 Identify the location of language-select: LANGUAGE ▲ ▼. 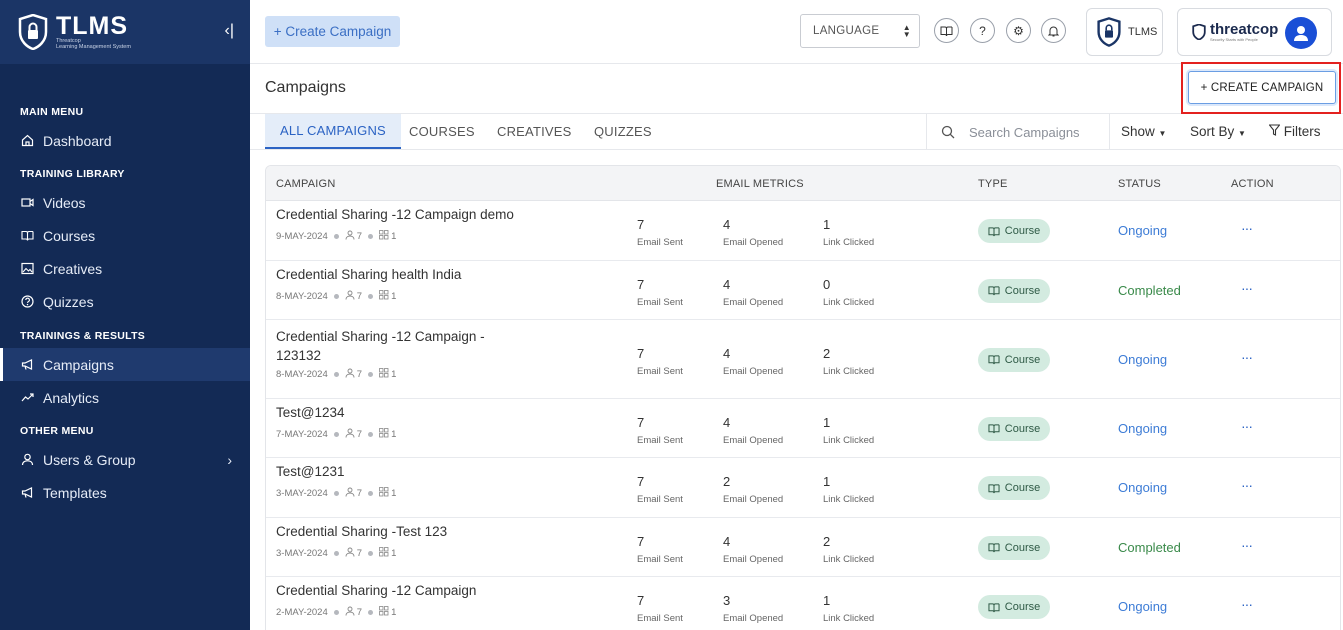
(860, 31).